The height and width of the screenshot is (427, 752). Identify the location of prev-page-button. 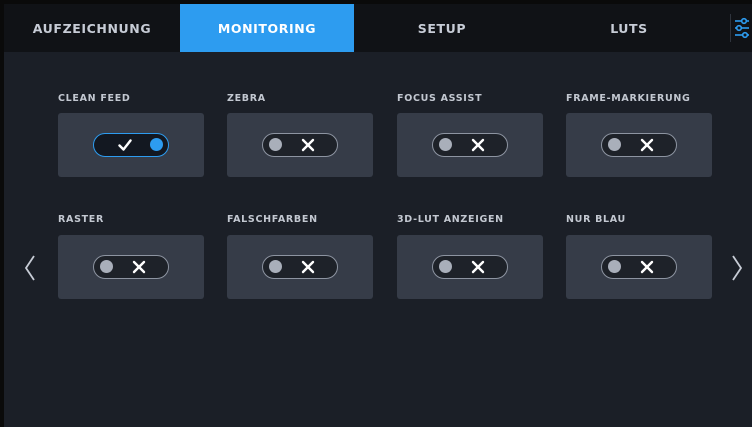
(30, 268).